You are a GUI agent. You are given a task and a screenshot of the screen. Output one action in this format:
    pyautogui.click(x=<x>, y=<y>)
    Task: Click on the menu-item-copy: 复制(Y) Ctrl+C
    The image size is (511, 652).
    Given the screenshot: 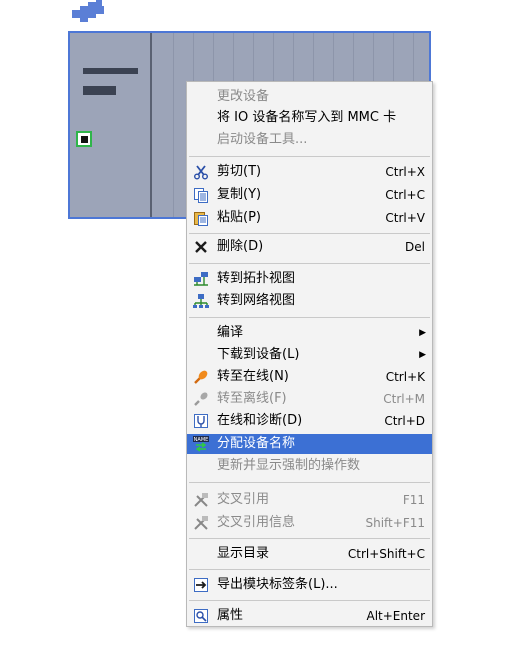 What is the action you would take?
    pyautogui.click(x=309, y=195)
    